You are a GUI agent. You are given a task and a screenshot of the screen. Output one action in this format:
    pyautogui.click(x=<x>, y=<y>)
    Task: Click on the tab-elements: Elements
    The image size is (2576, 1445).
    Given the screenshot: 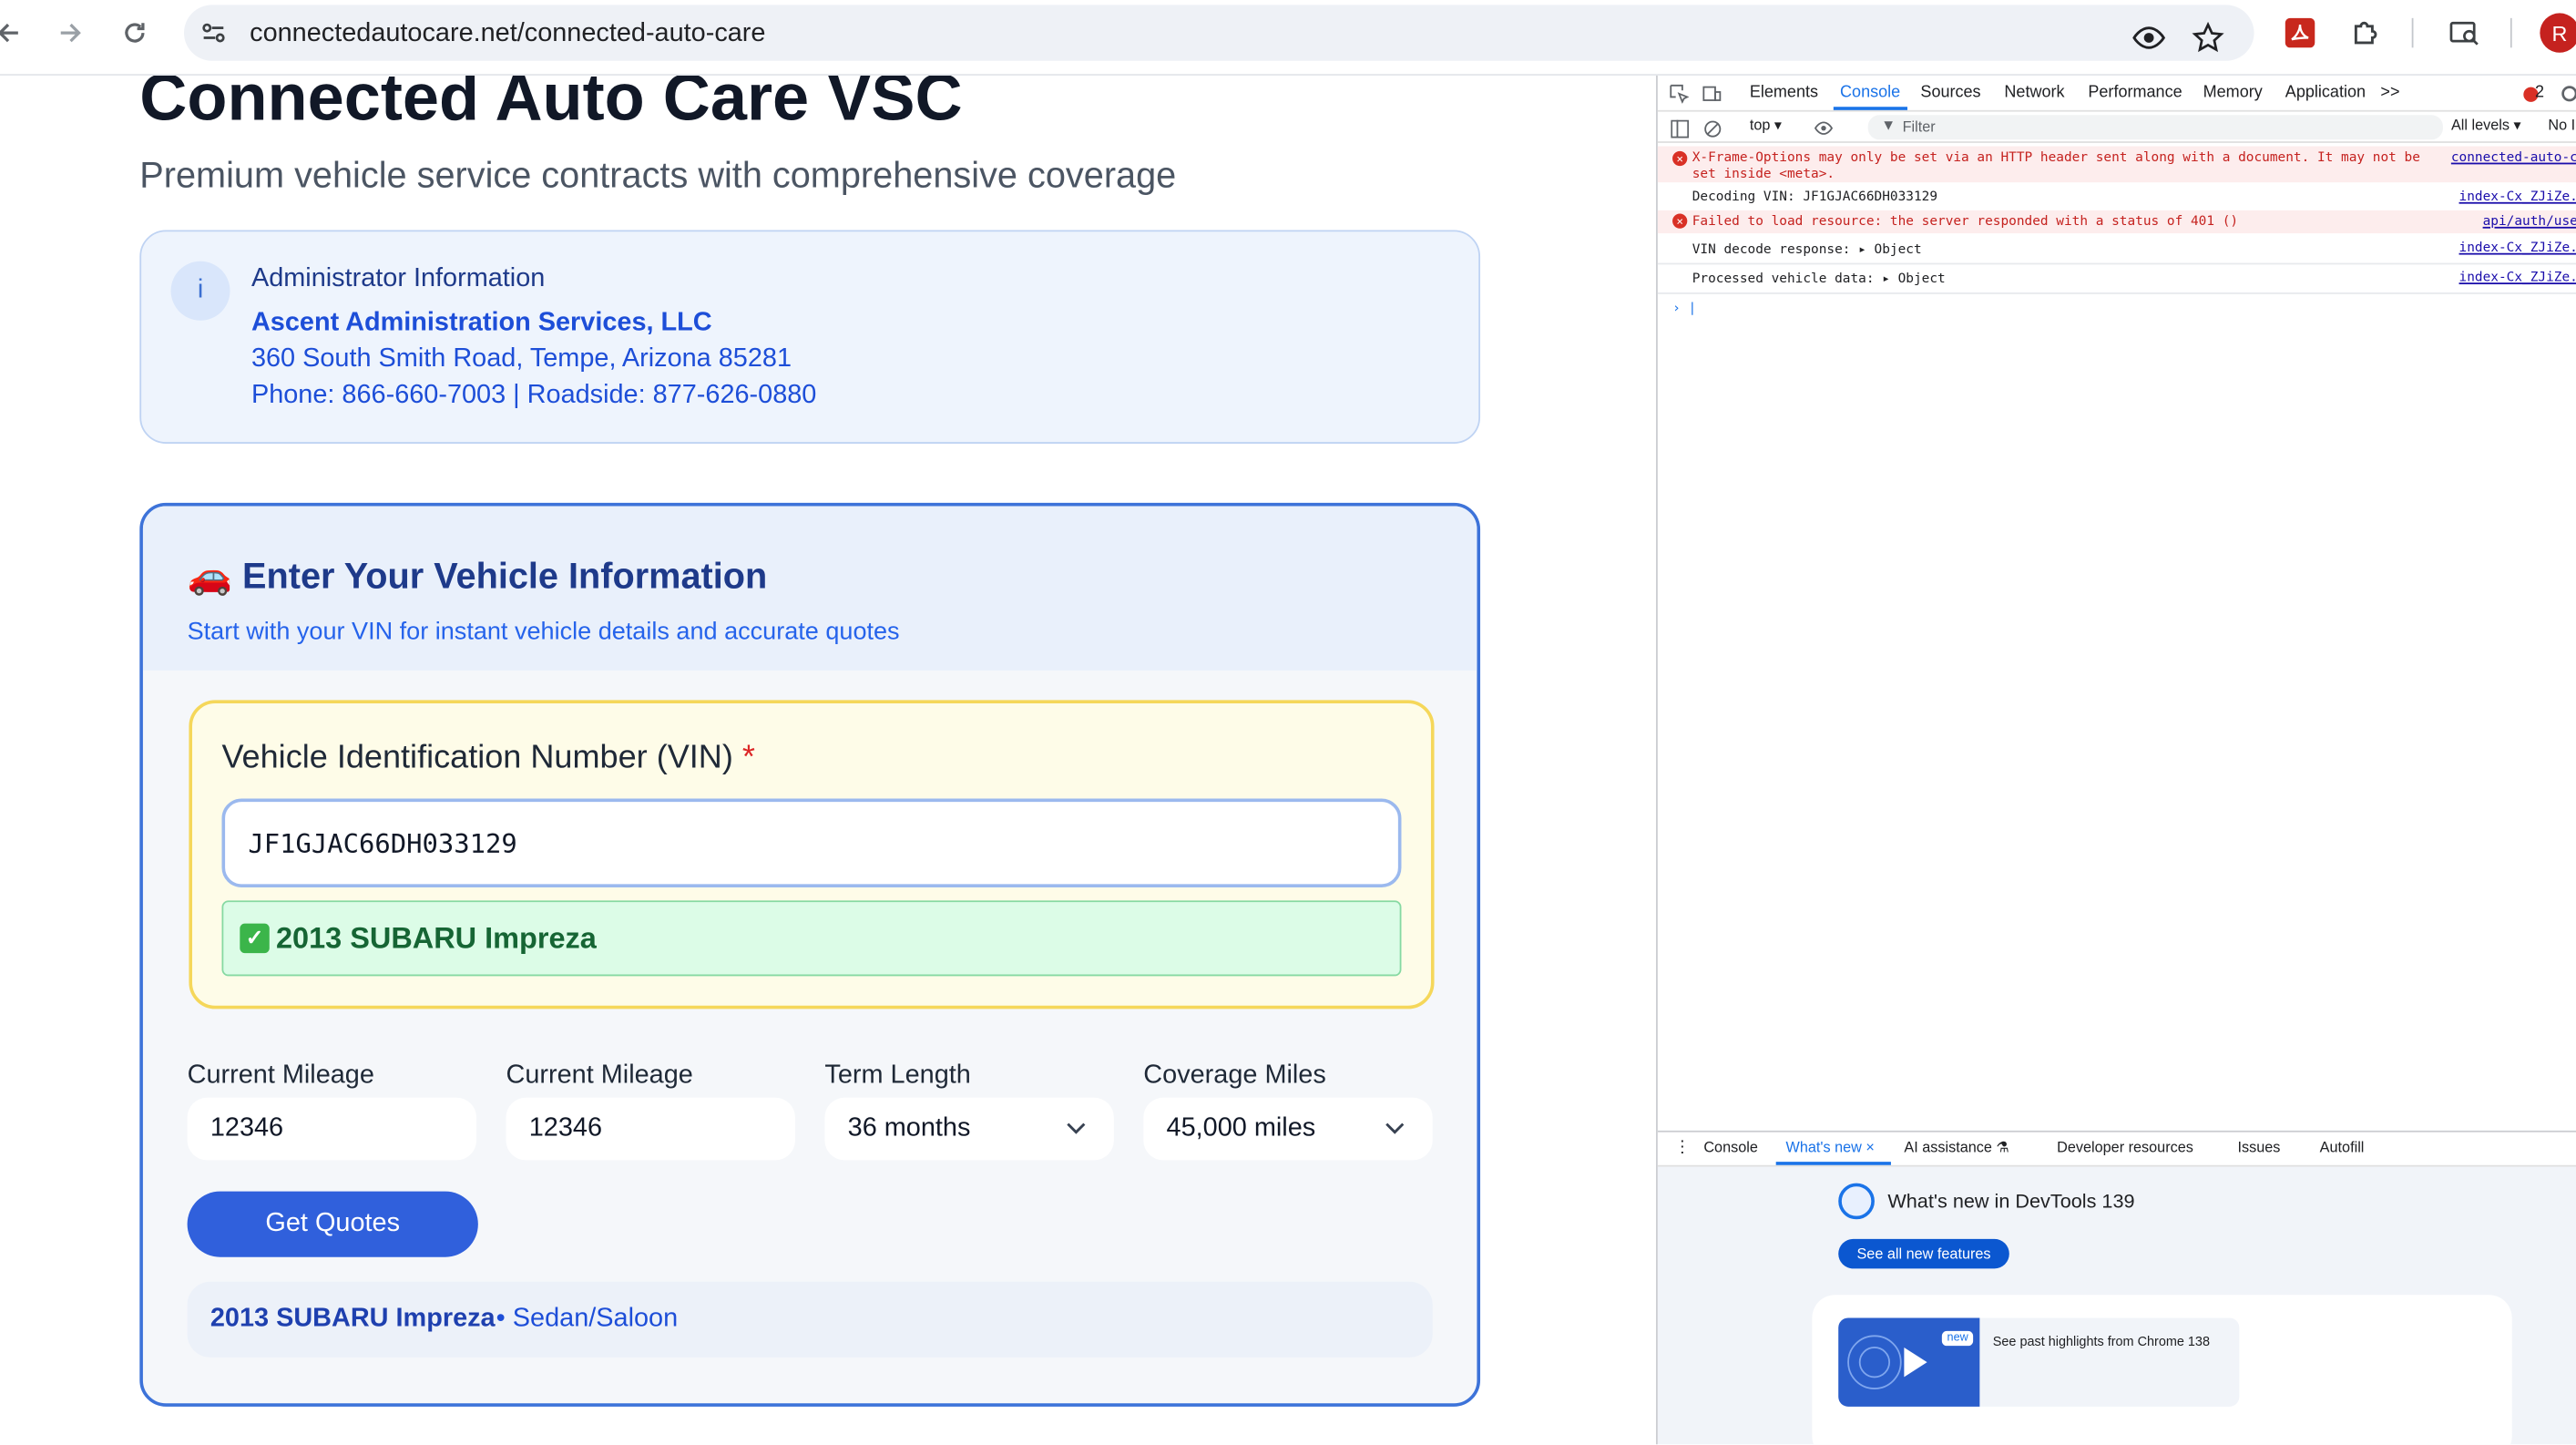 What is the action you would take?
    pyautogui.click(x=1784, y=93)
    